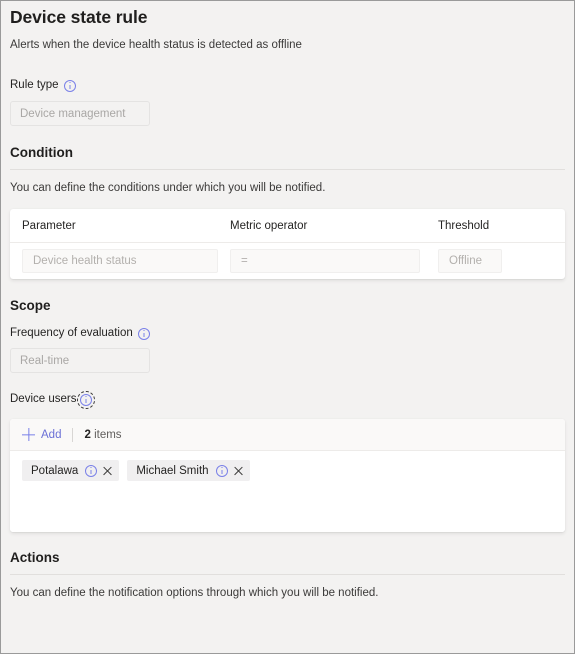  Describe the element at coordinates (287, 85) in the screenshot. I see `rule-type-label: Rule type` at that location.